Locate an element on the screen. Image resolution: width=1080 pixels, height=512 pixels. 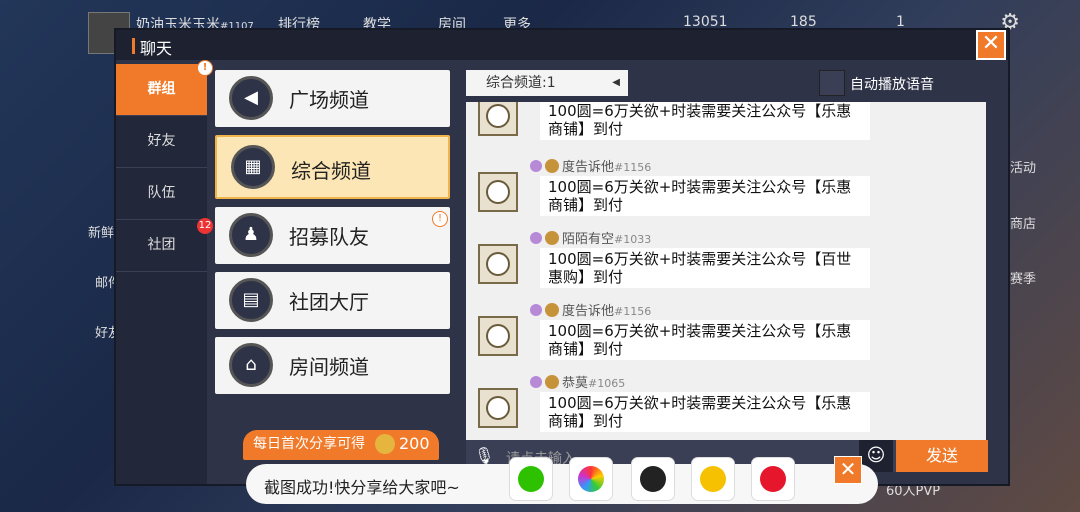
alert-icon: ! is located at coordinates (205, 68).